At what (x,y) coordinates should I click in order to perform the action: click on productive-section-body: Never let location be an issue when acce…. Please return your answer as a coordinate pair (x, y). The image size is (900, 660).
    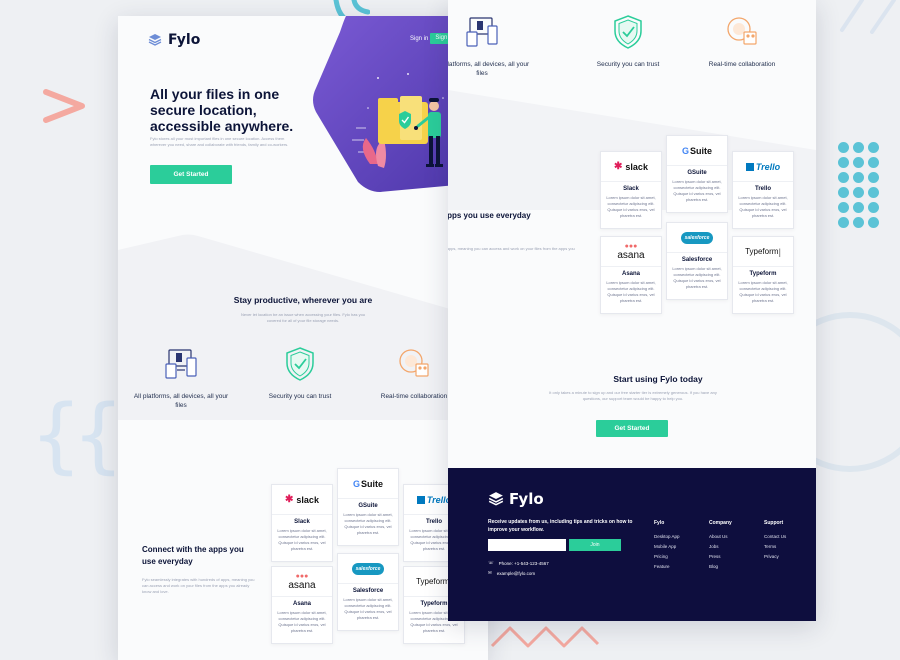
    Looking at the image, I should click on (303, 317).